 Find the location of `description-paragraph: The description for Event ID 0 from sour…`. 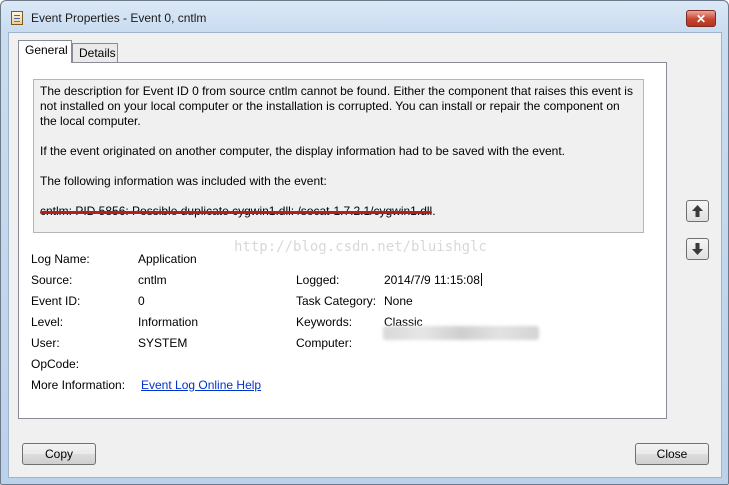

description-paragraph: The description for Event ID 0 from sour… is located at coordinates (336, 106).